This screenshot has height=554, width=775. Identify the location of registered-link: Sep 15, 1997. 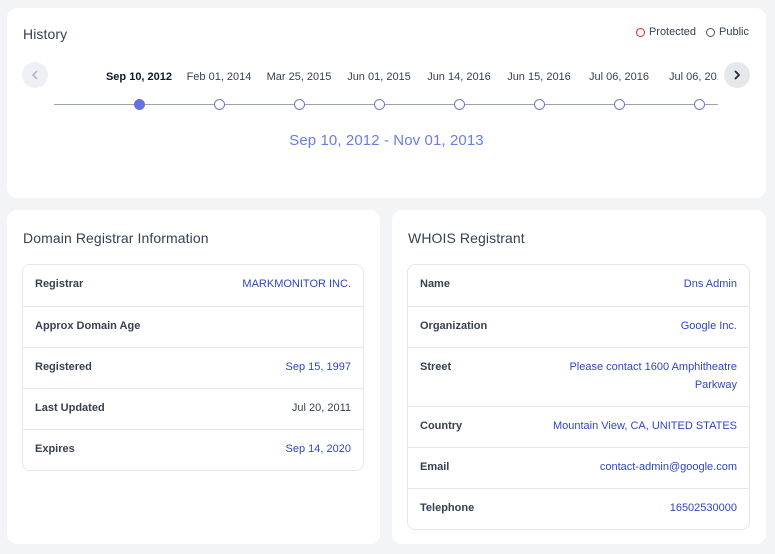
(318, 367).